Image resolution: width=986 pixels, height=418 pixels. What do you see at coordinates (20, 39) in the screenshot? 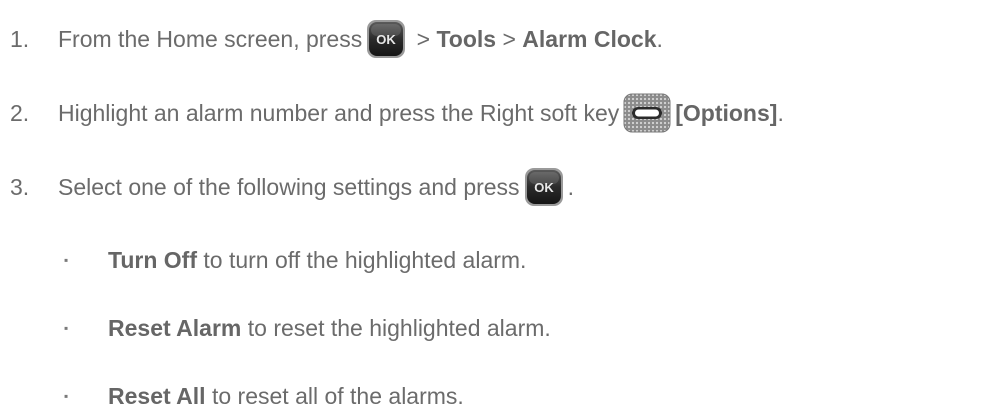
I see `step-number: 1.` at bounding box center [20, 39].